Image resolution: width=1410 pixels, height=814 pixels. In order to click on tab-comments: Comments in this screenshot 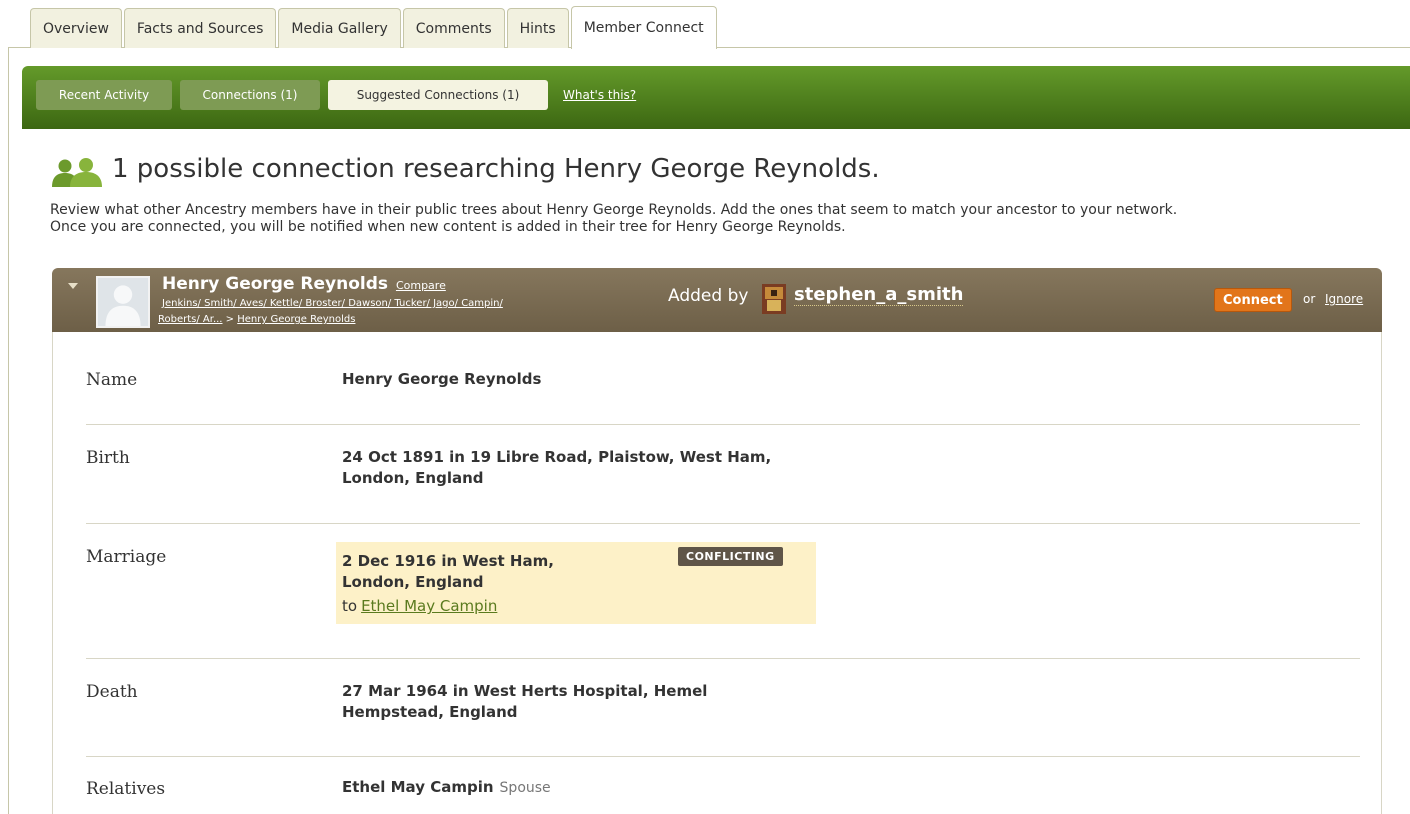, I will do `click(453, 28)`.